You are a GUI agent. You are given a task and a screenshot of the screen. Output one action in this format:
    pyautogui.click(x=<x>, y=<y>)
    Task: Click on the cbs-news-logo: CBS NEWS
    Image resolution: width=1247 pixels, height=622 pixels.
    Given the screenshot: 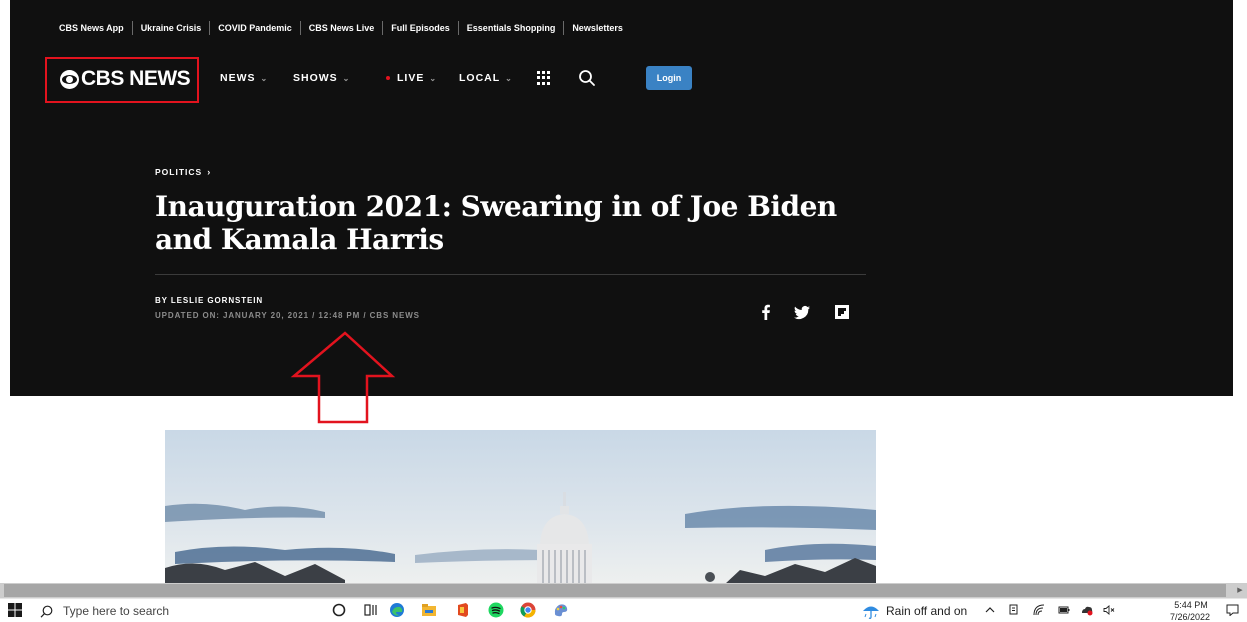 What is the action you would take?
    pyautogui.click(x=125, y=79)
    